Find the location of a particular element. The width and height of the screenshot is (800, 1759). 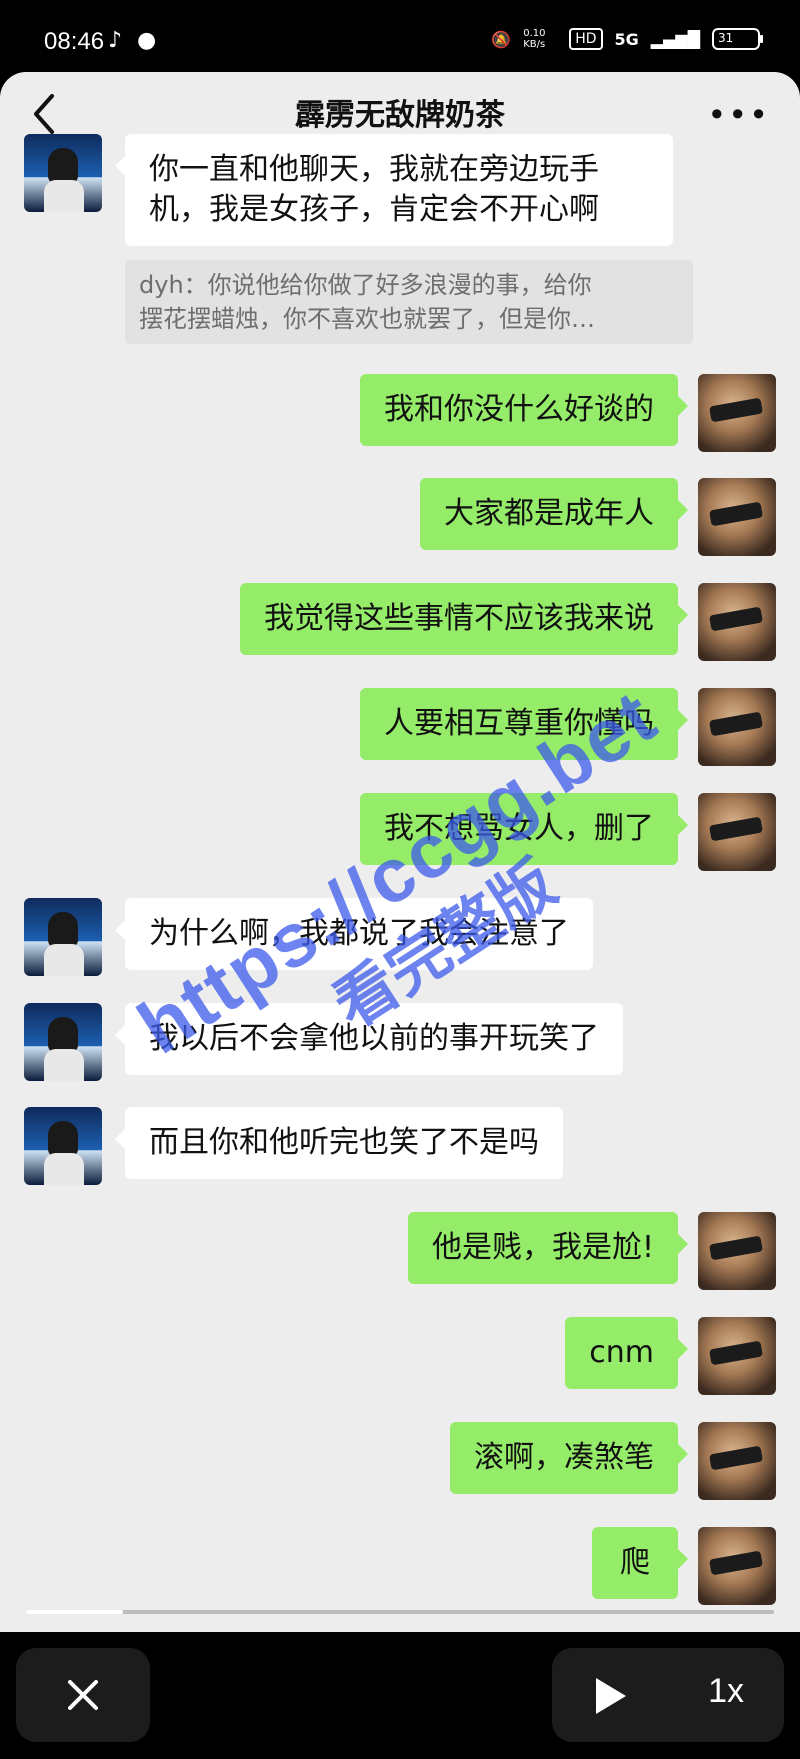

qq-icon: ● is located at coordinates (147, 40).